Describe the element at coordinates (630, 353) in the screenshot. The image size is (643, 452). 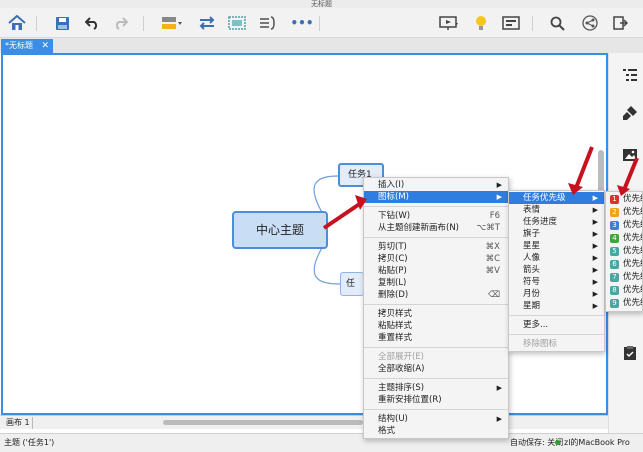
I see `task-clipboard-icon` at that location.